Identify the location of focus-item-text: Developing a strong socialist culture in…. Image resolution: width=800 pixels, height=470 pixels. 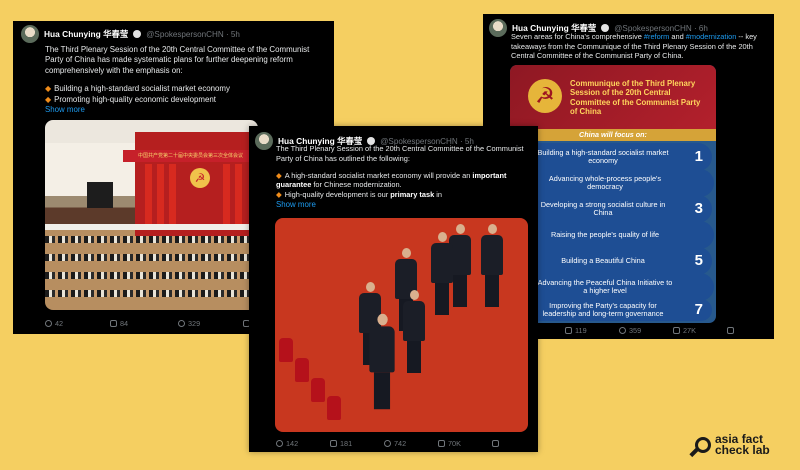
(603, 208).